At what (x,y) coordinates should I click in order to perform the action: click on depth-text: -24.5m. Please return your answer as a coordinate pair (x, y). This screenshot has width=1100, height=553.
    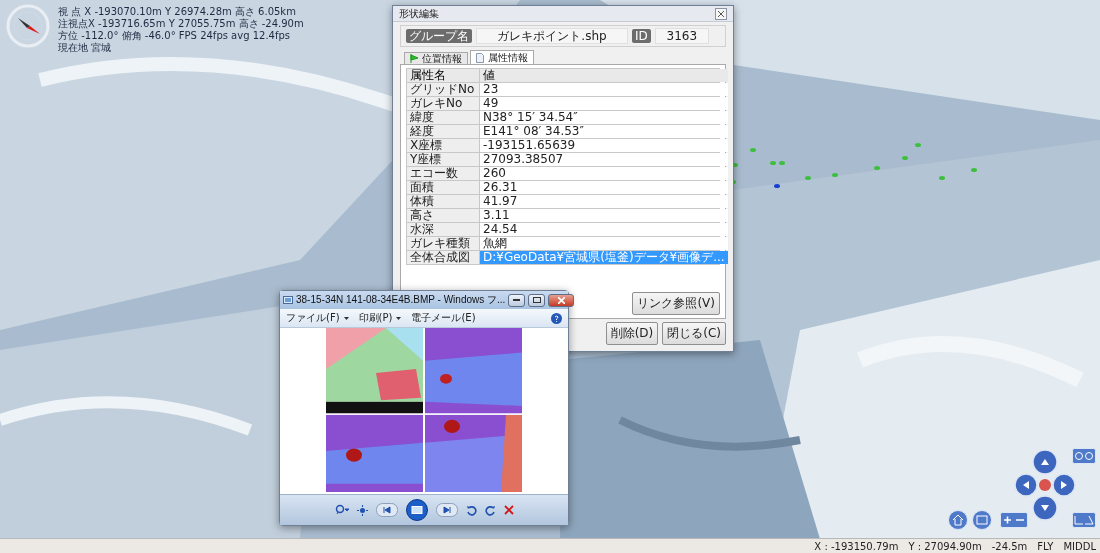
    Looking at the image, I should click on (1009, 546).